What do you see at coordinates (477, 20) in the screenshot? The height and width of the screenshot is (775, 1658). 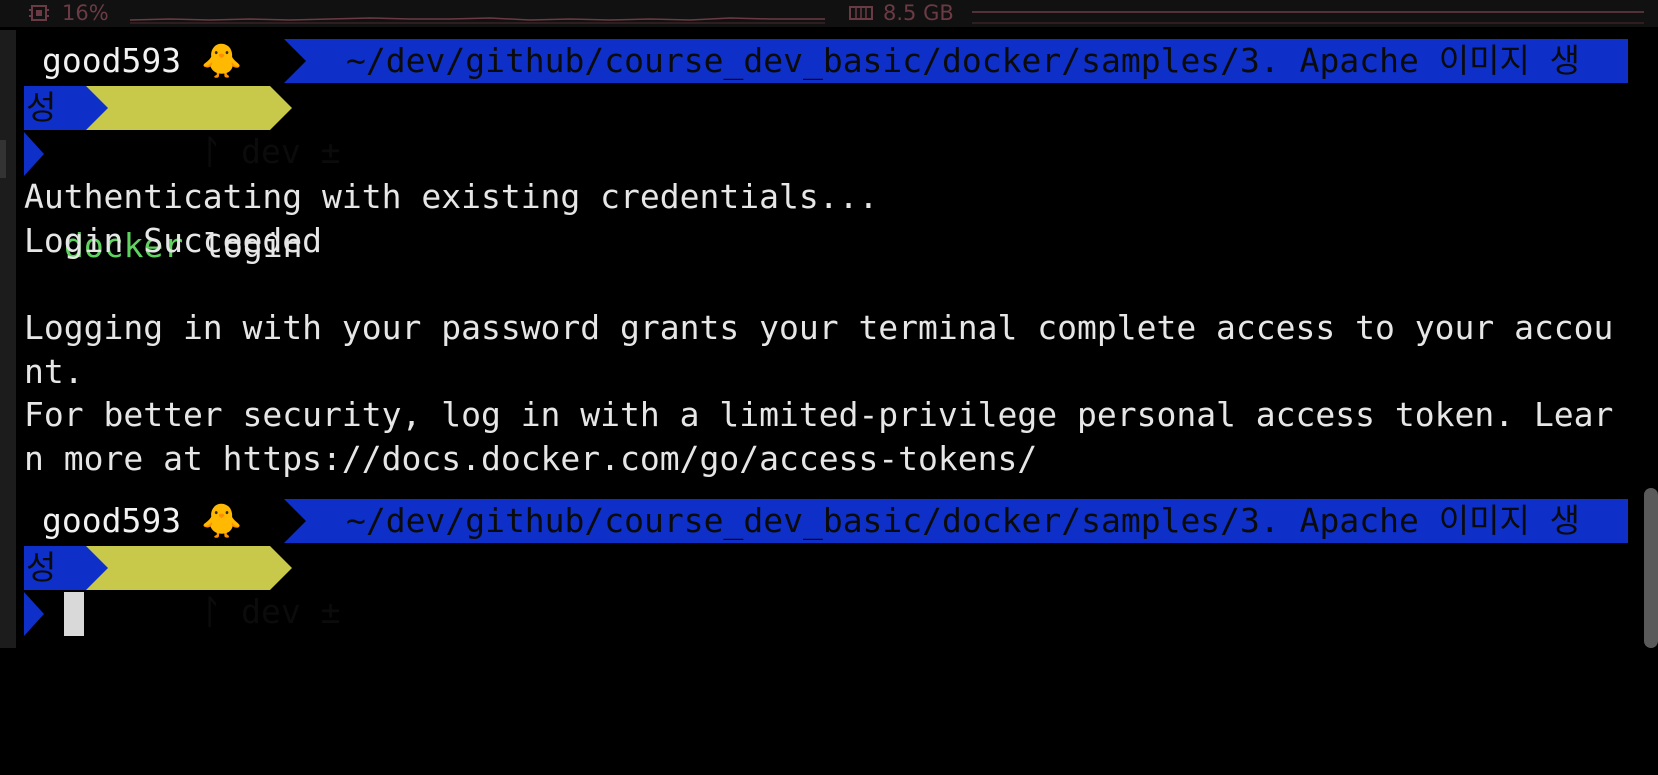 I see `cpu-usage-graph` at bounding box center [477, 20].